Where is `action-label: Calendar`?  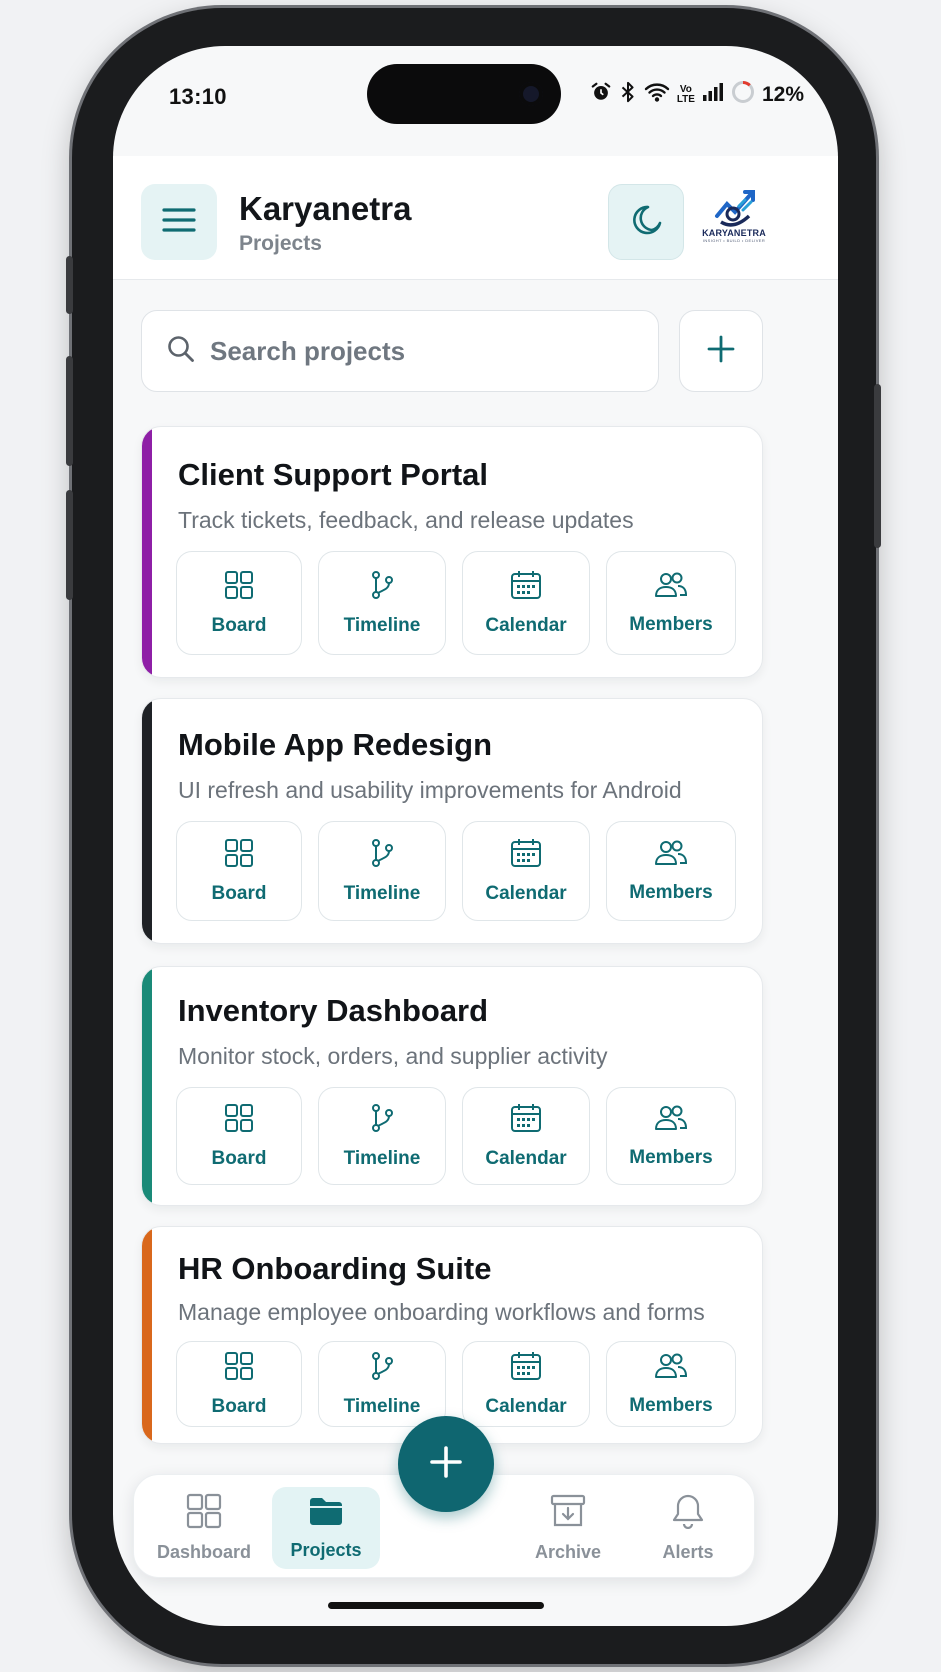
action-label: Calendar is located at coordinates (526, 1406).